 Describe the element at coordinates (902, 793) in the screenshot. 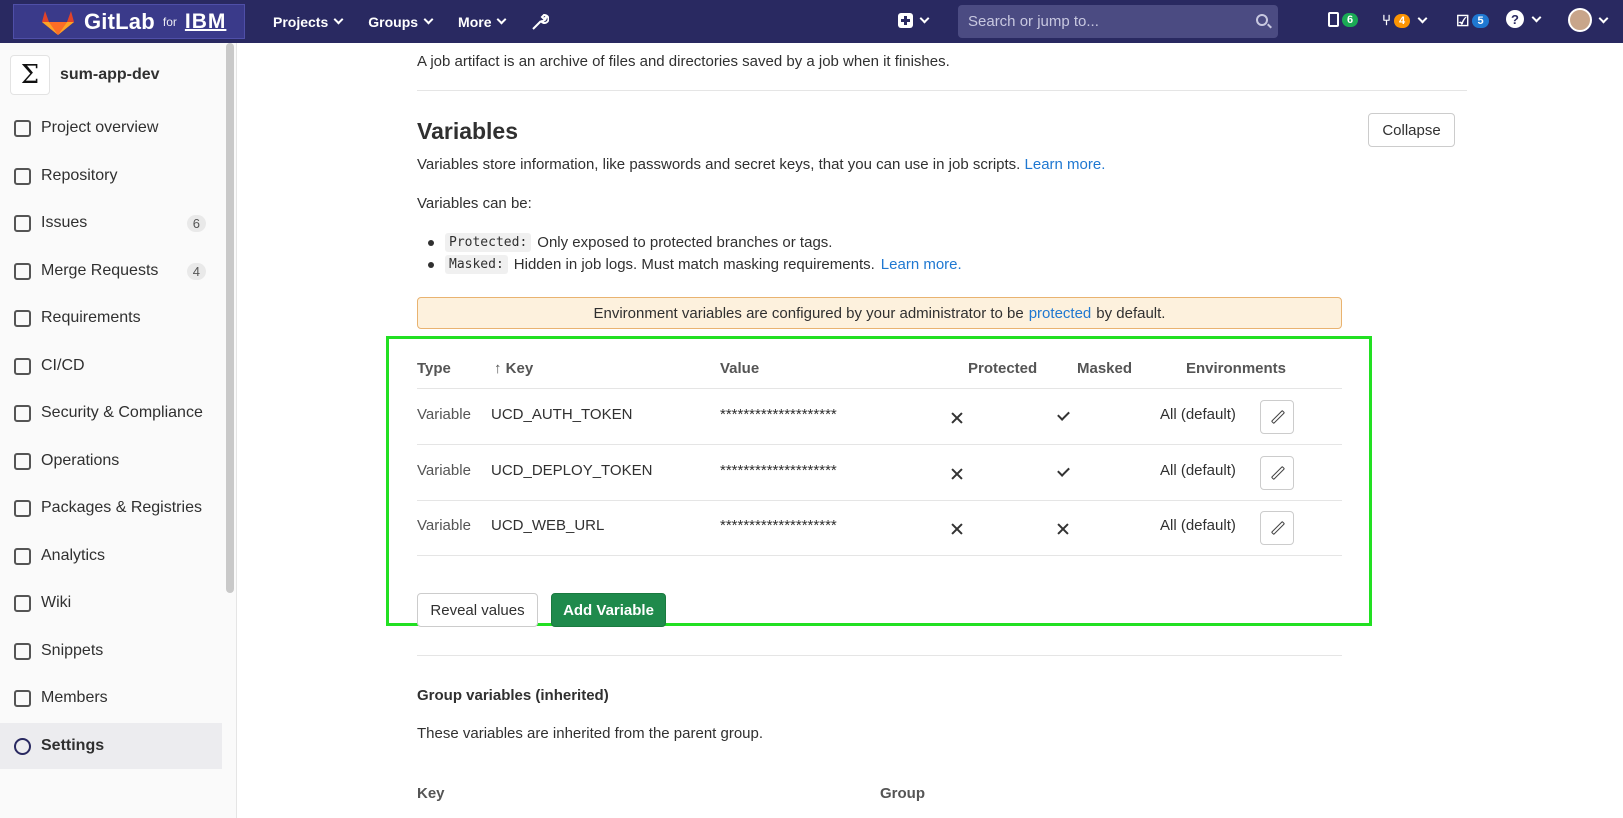

I see `group-column-group: Group` at that location.